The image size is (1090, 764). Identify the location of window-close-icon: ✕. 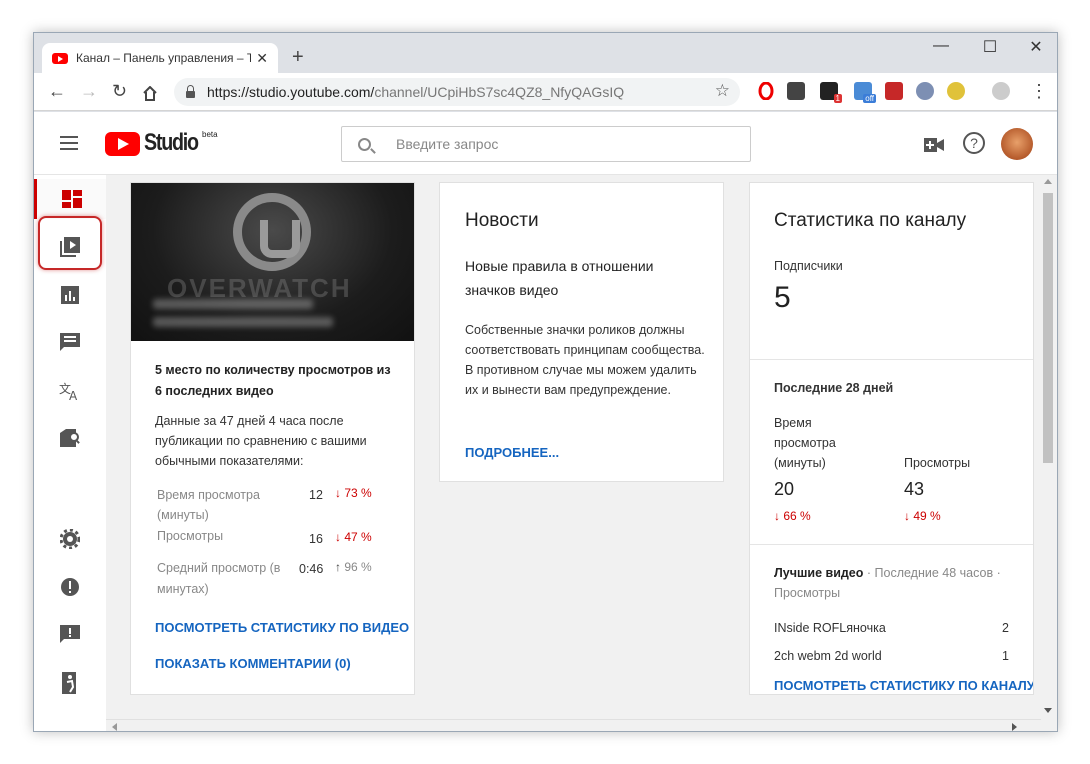
(1036, 47).